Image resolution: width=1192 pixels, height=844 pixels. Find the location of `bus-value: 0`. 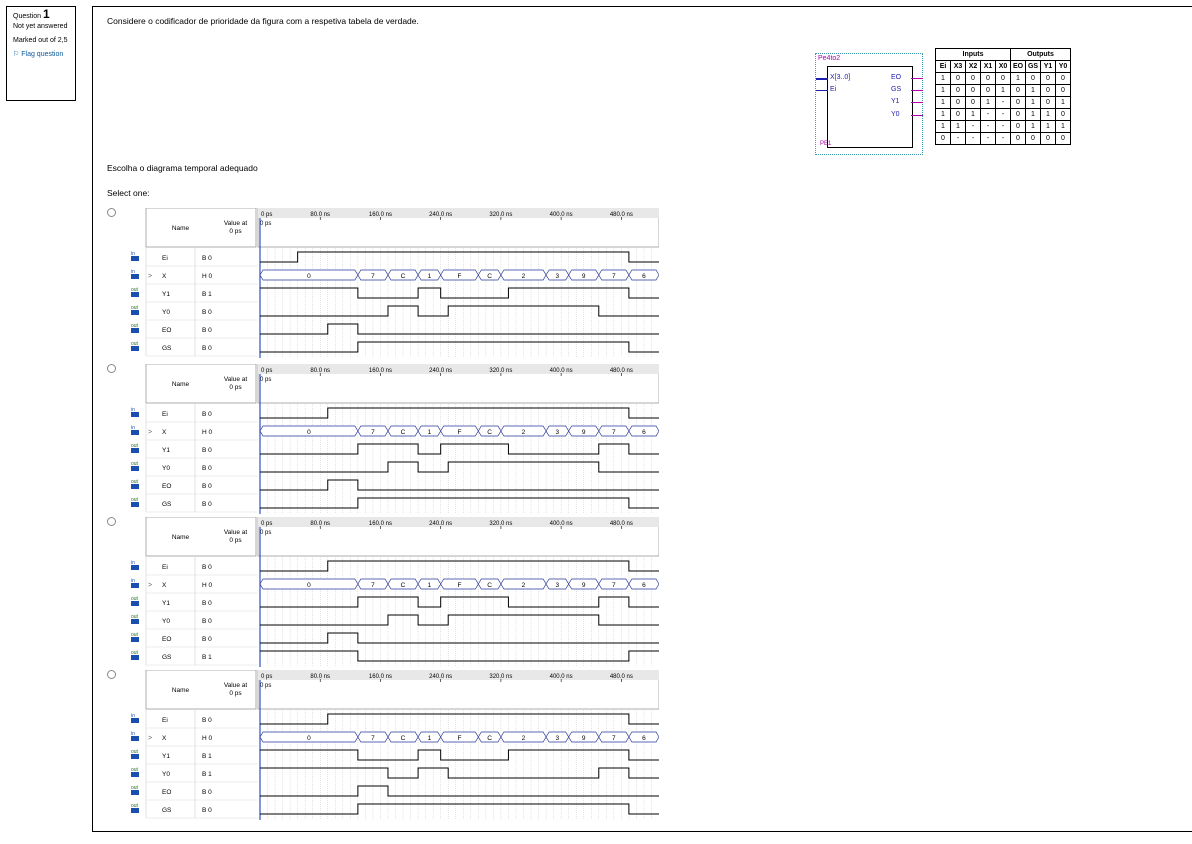

bus-value: 0 is located at coordinates (309, 276).